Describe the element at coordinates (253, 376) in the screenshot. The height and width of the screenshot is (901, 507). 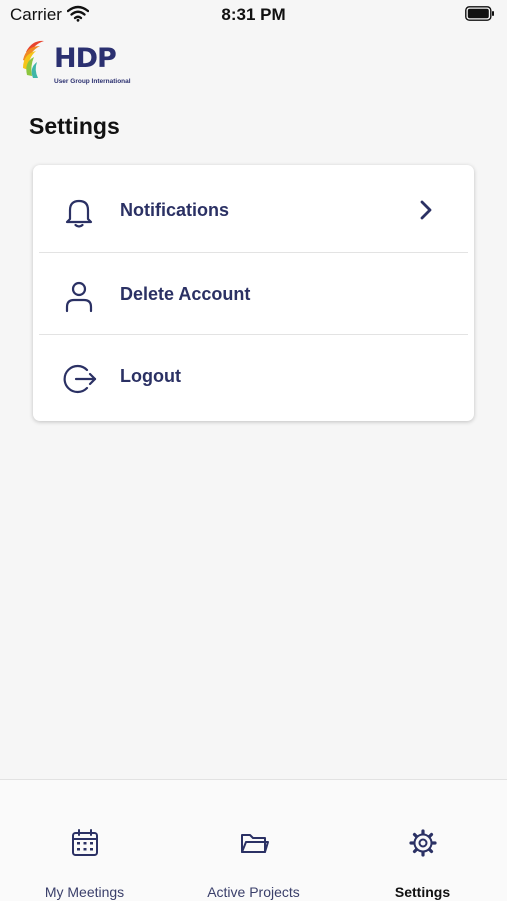
I see `logout-row: Logout` at that location.